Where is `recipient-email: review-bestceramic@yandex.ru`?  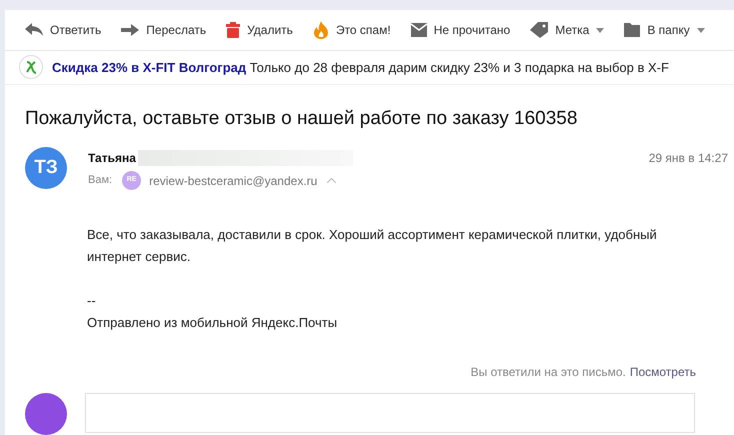 recipient-email: review-bestceramic@yandex.ru is located at coordinates (233, 181).